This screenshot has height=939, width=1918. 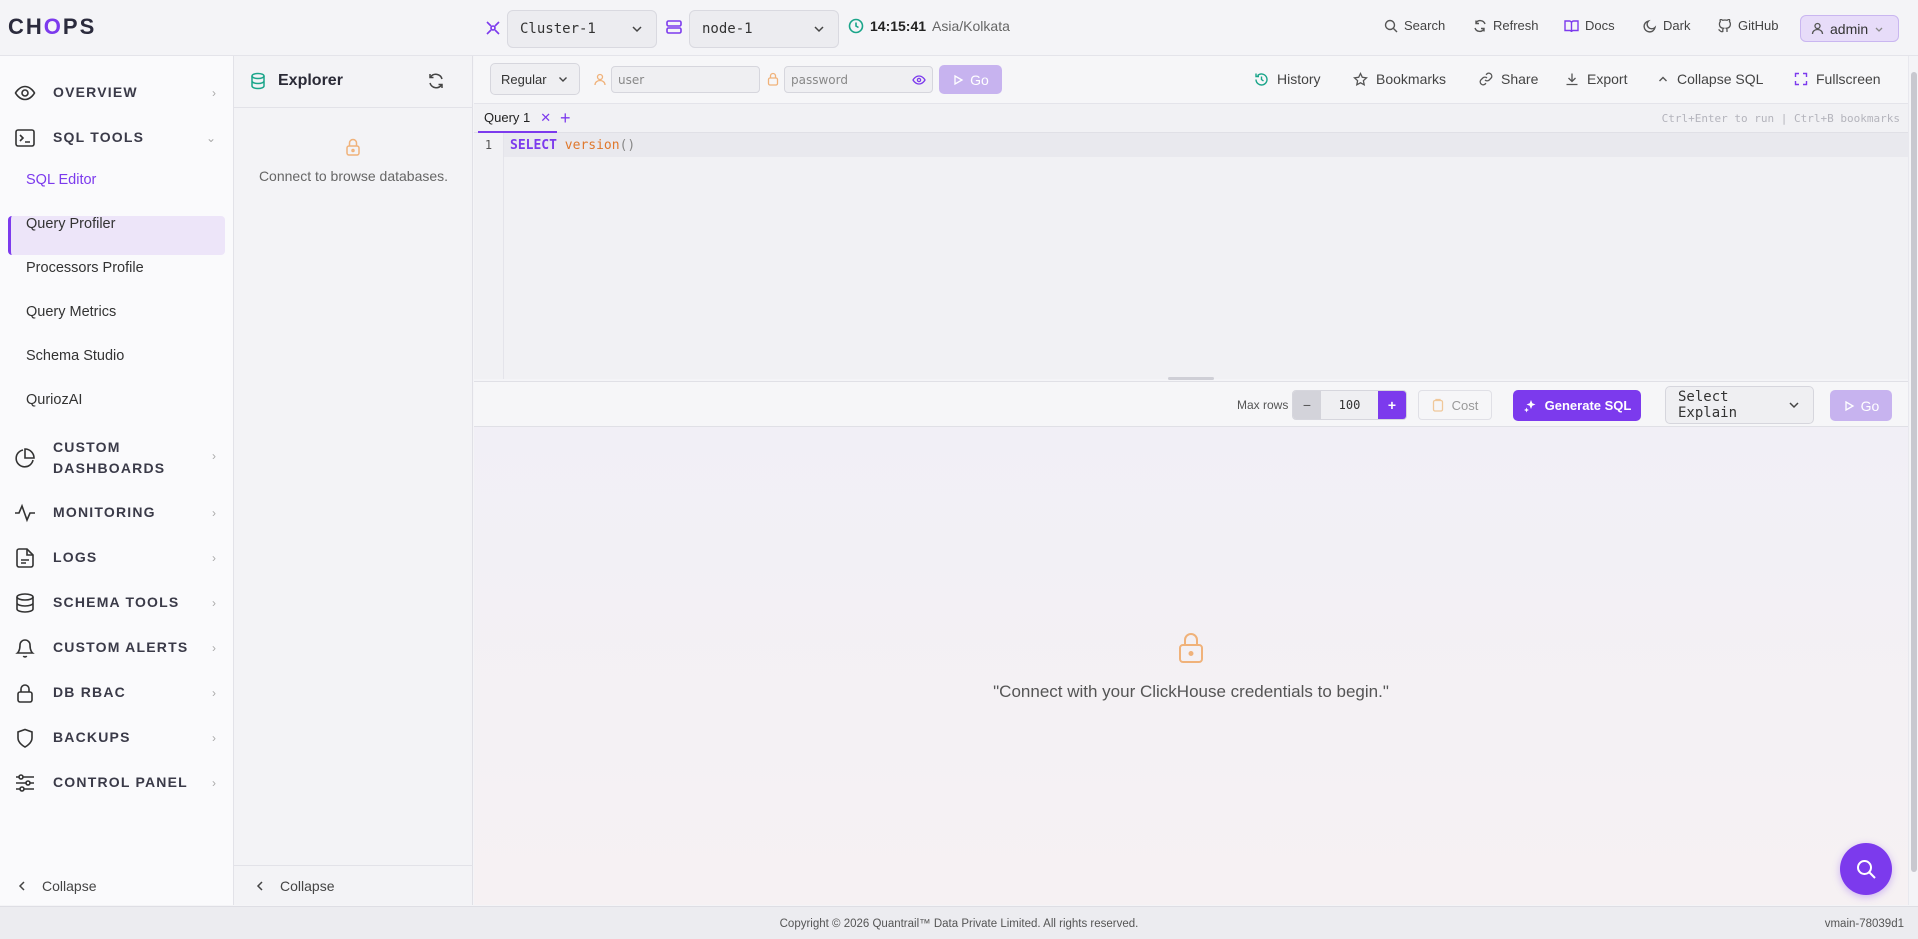 I want to click on explorer-collapse-button: Collapse, so click(x=294, y=886).